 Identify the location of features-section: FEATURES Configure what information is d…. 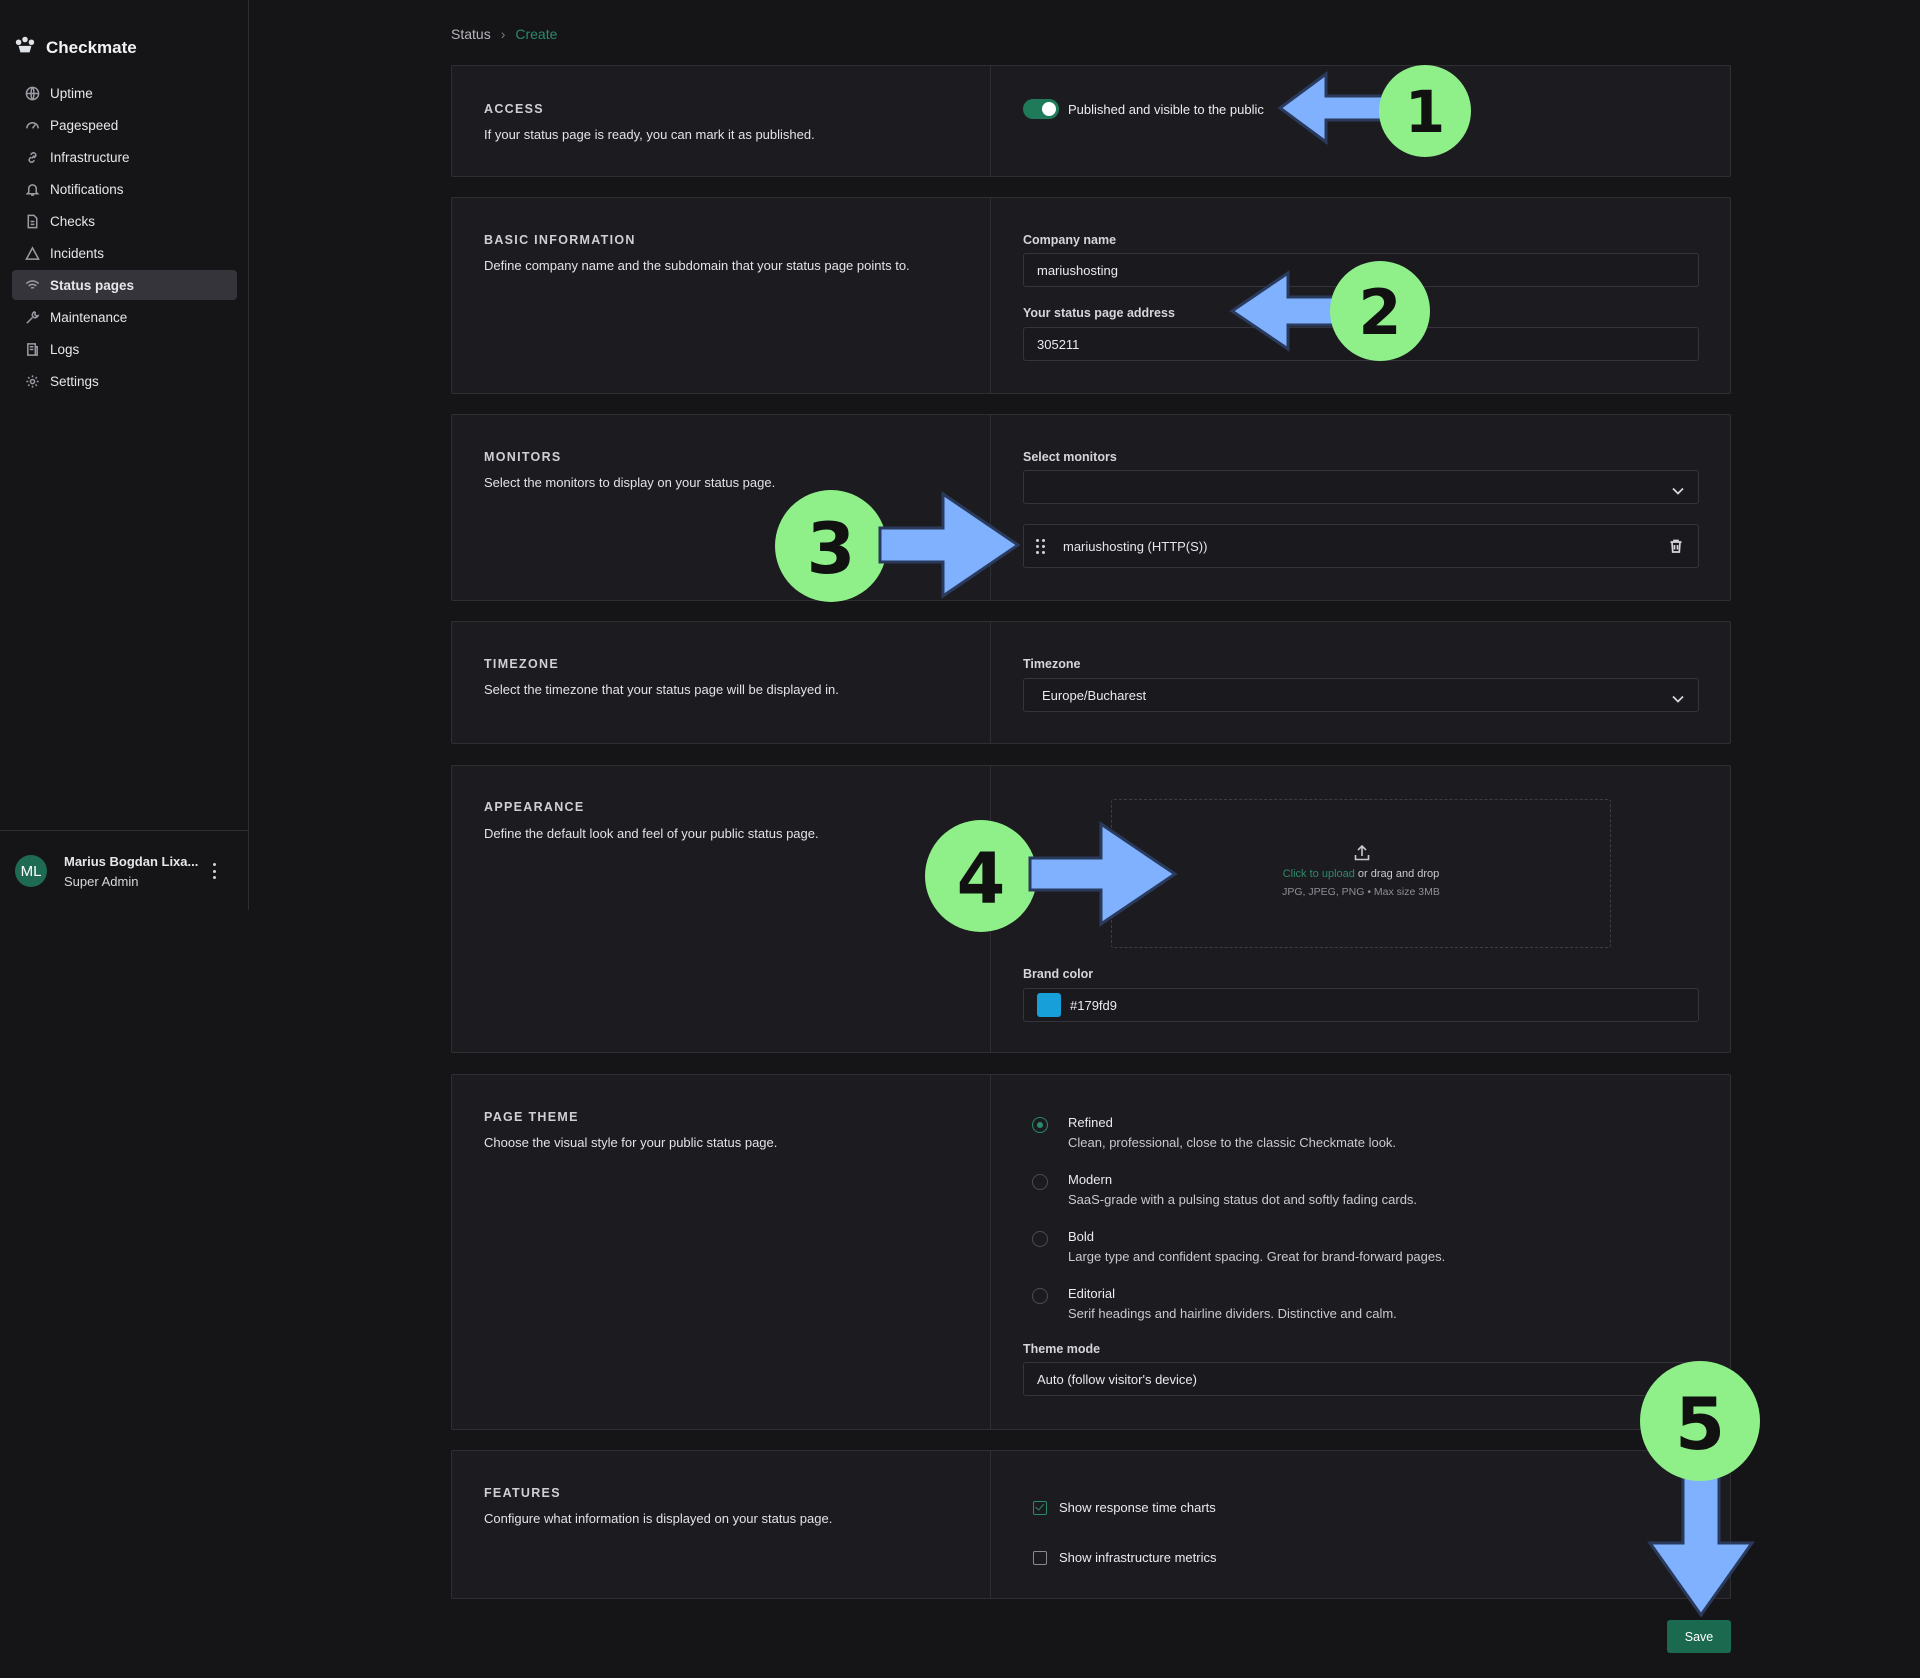
(1091, 1524).